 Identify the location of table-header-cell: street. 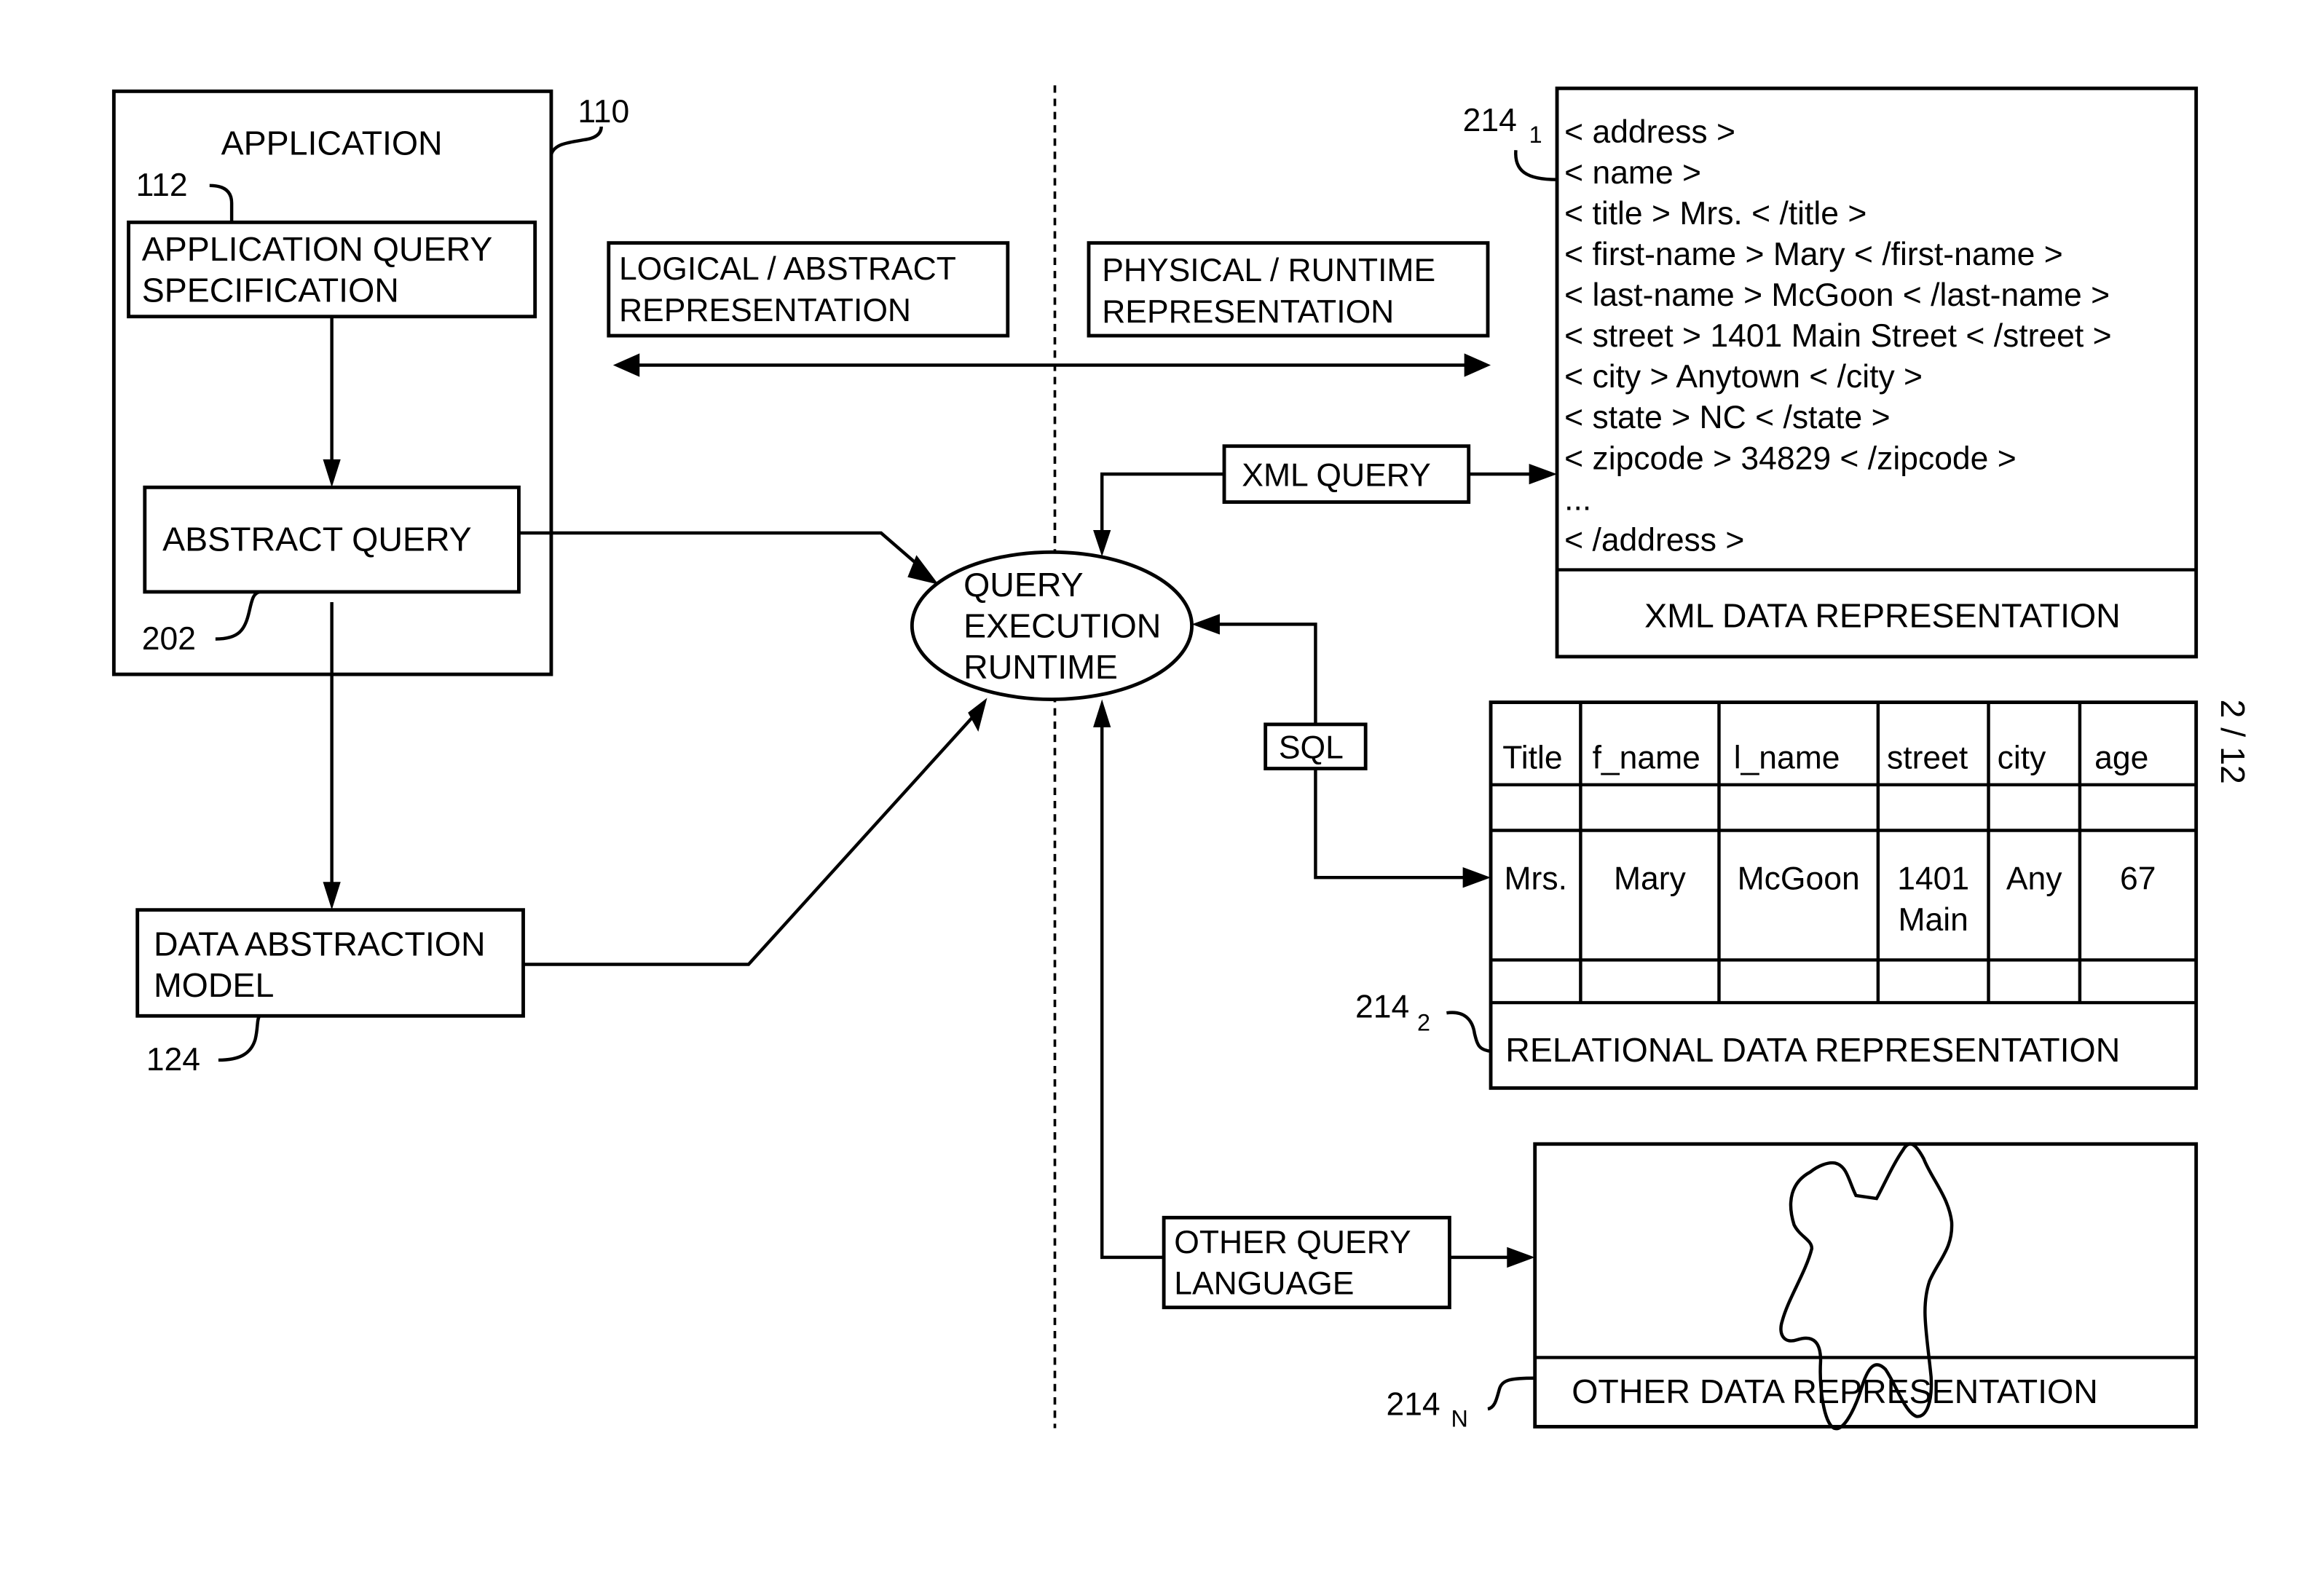
(1928, 758).